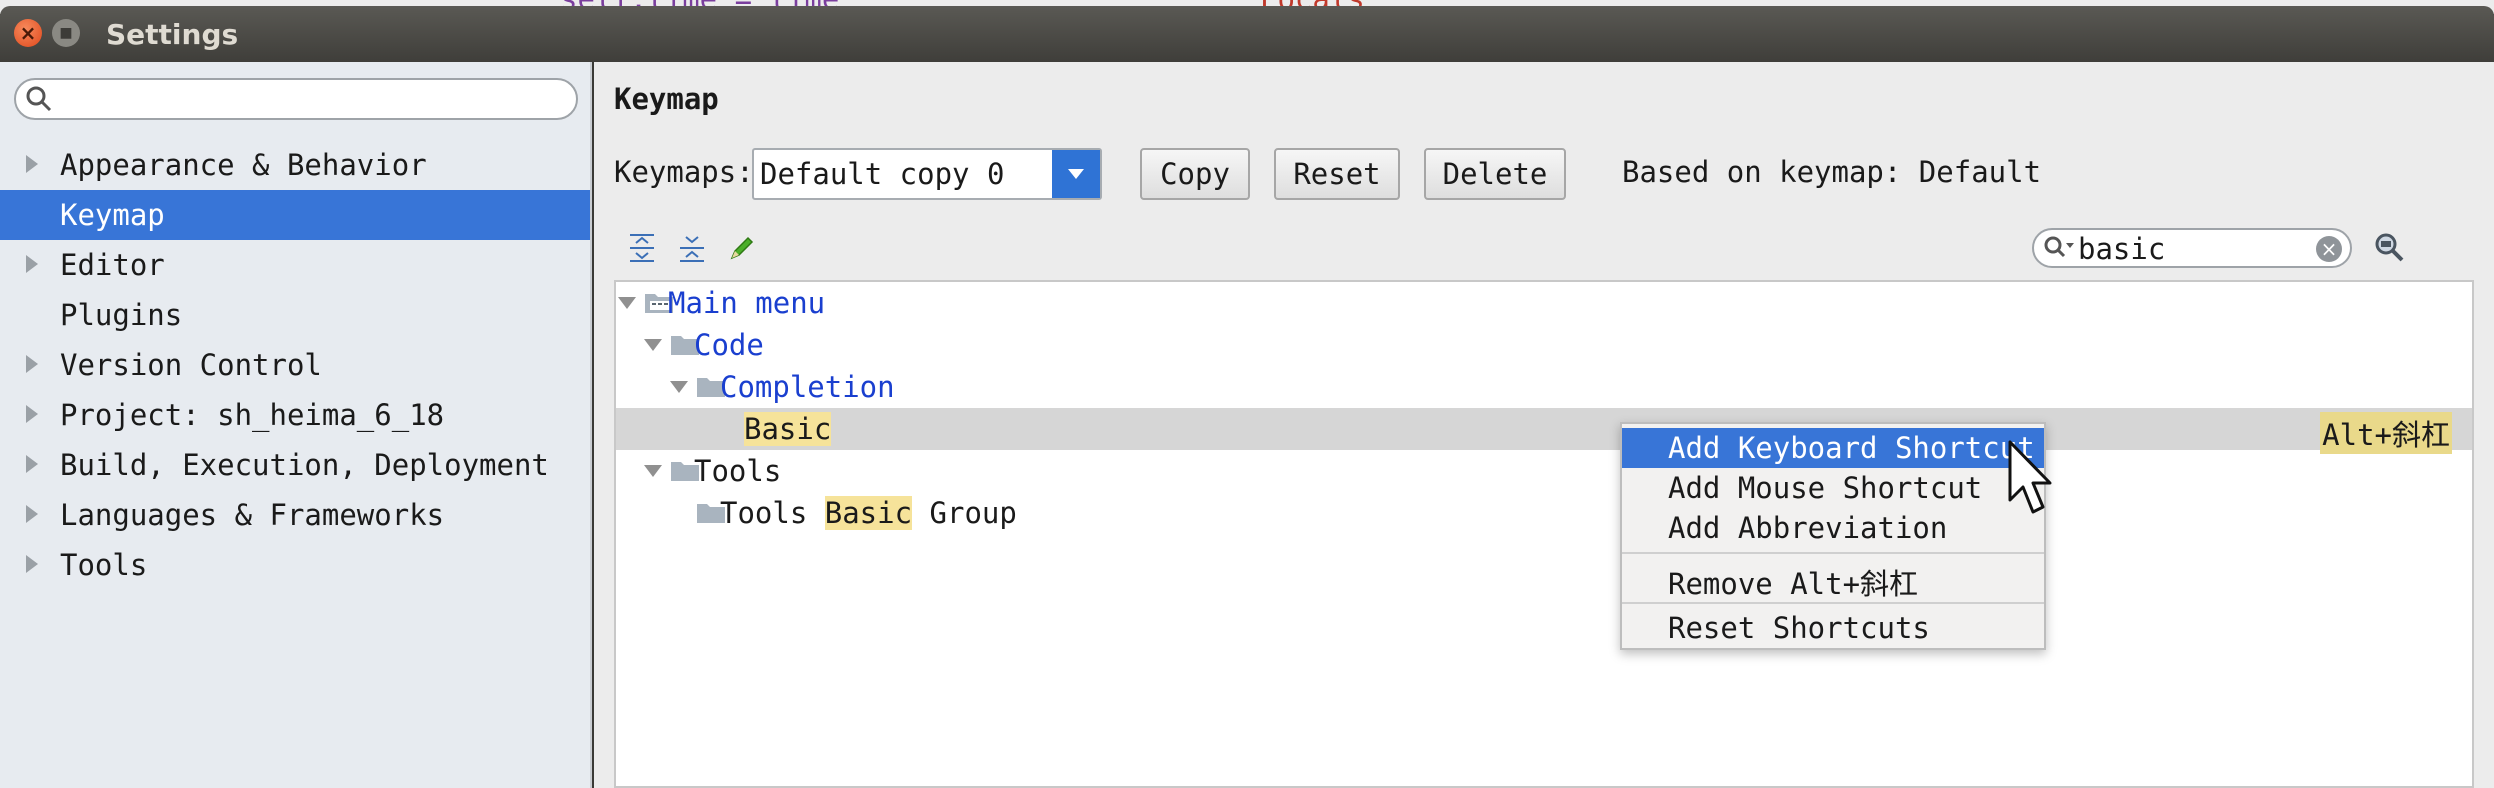 The image size is (2494, 788). What do you see at coordinates (1544, 303) in the screenshot?
I see `tree-row-main-menu: Main menu` at bounding box center [1544, 303].